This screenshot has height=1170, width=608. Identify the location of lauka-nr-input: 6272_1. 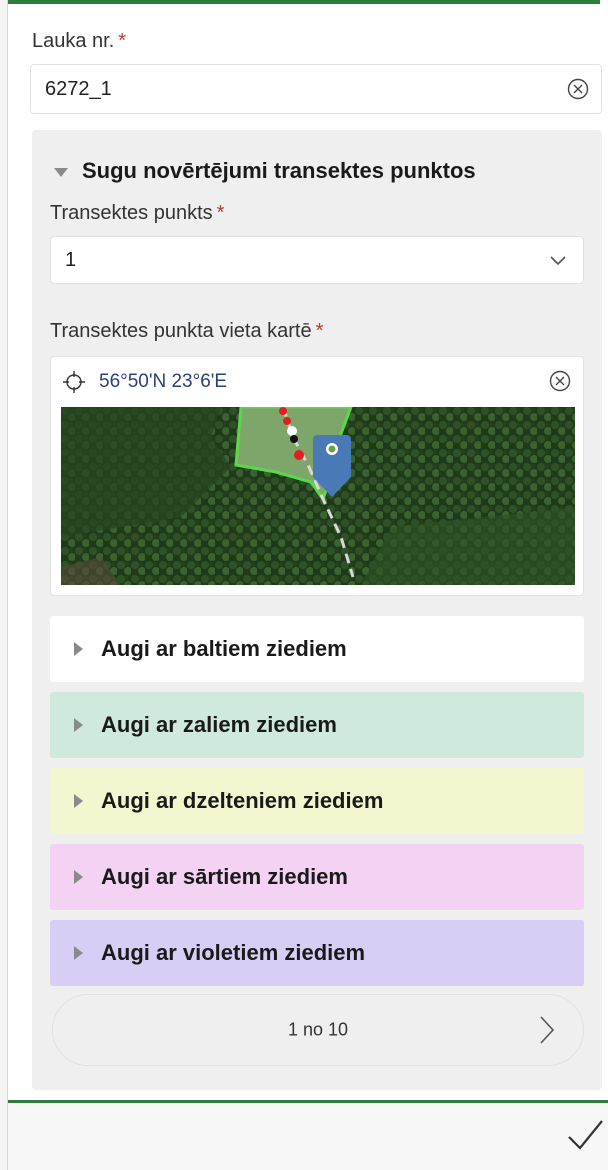
(316, 89).